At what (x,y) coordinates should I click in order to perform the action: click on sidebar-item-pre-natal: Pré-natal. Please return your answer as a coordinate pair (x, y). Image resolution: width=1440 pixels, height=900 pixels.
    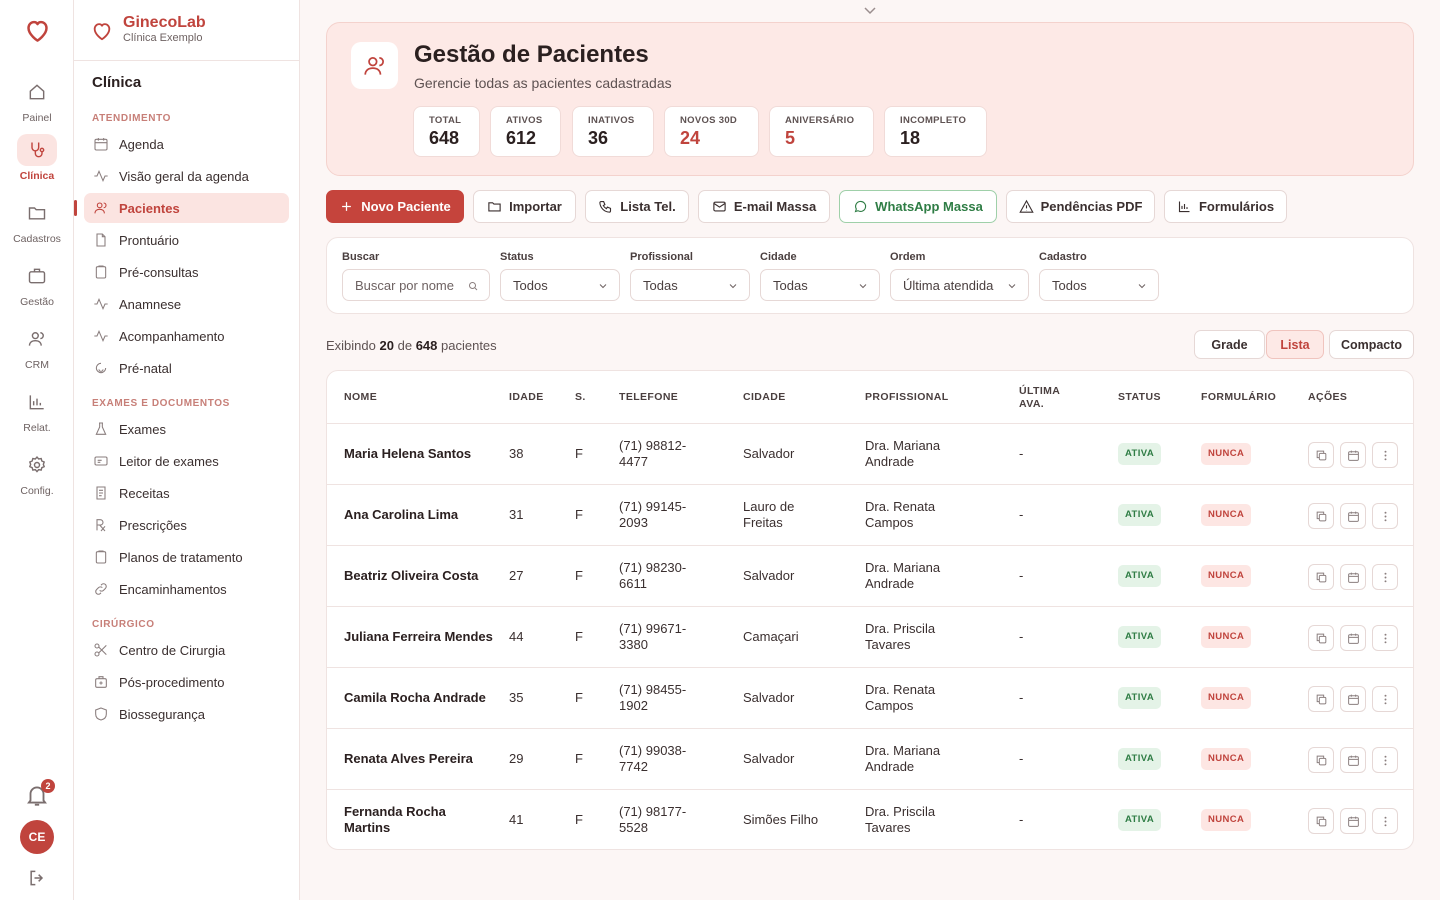
    Looking at the image, I should click on (186, 368).